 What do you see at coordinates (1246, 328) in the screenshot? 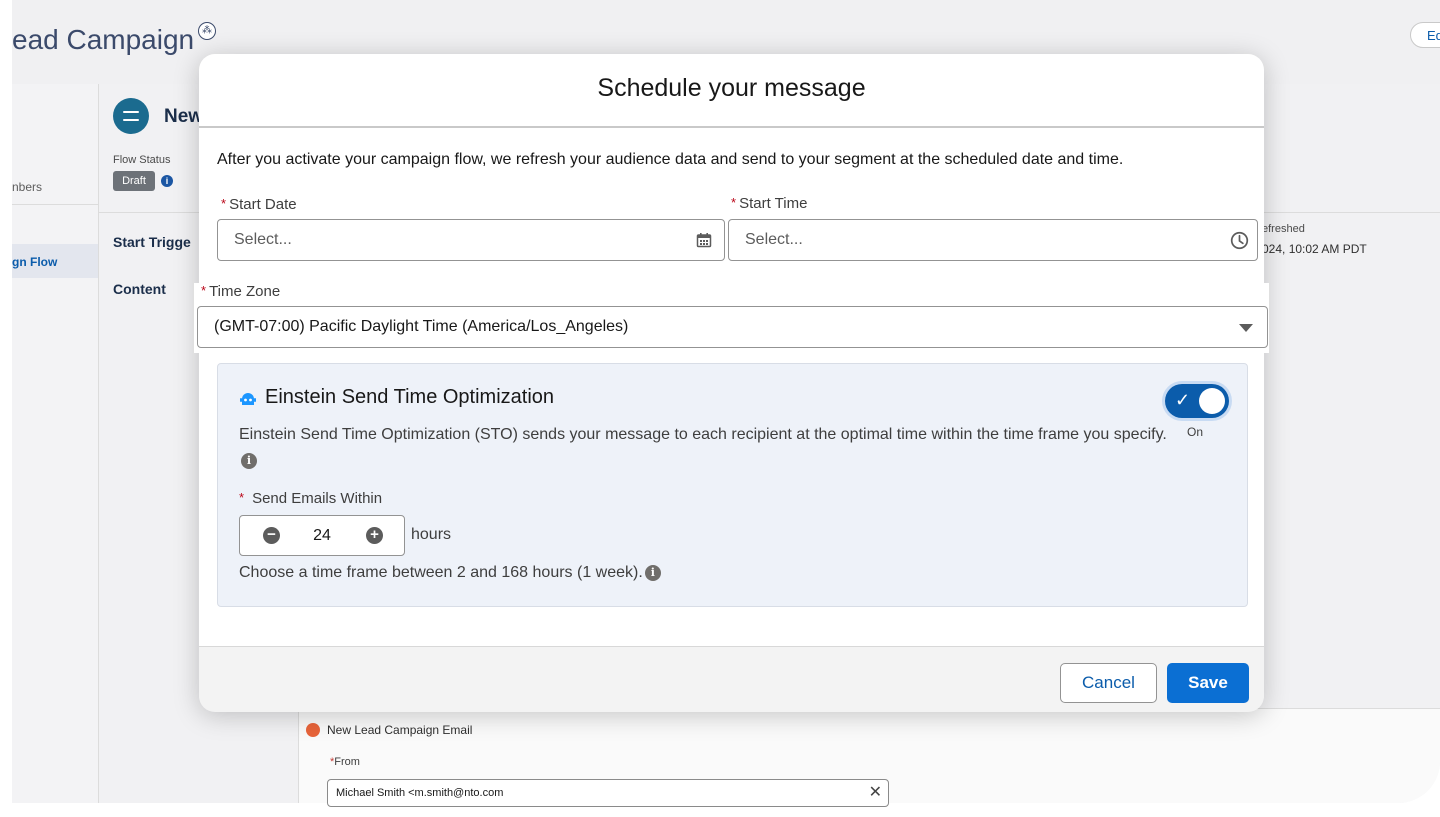
I see `chevron-down-icon` at bounding box center [1246, 328].